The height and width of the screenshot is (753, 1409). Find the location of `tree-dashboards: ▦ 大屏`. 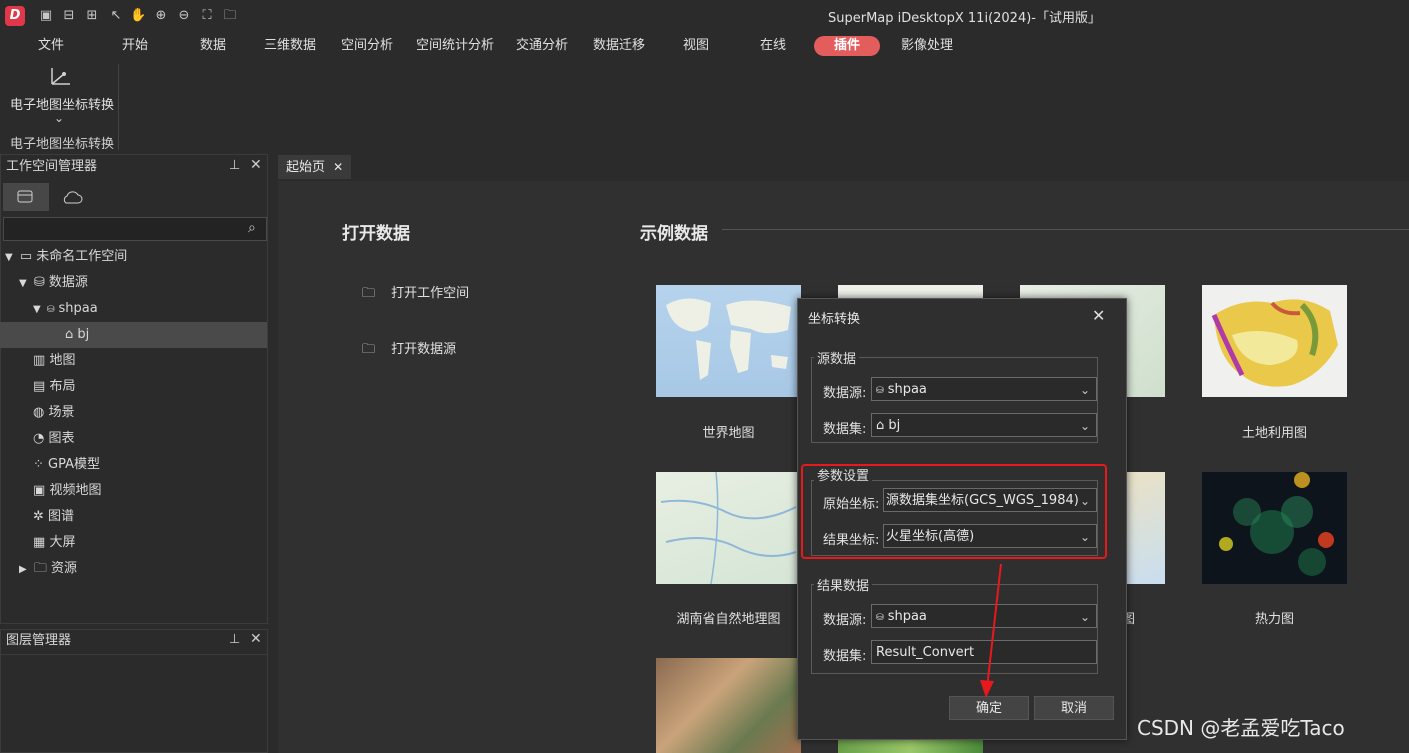

tree-dashboards: ▦ 大屏 is located at coordinates (133, 543).